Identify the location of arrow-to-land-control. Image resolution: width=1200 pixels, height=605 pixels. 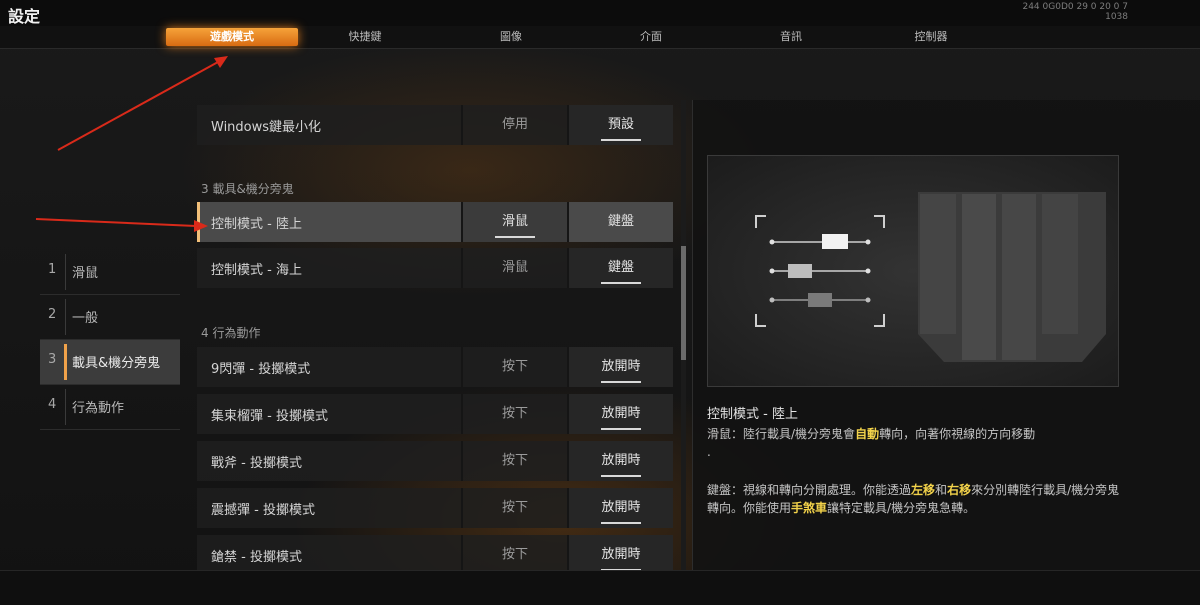
(116, 222).